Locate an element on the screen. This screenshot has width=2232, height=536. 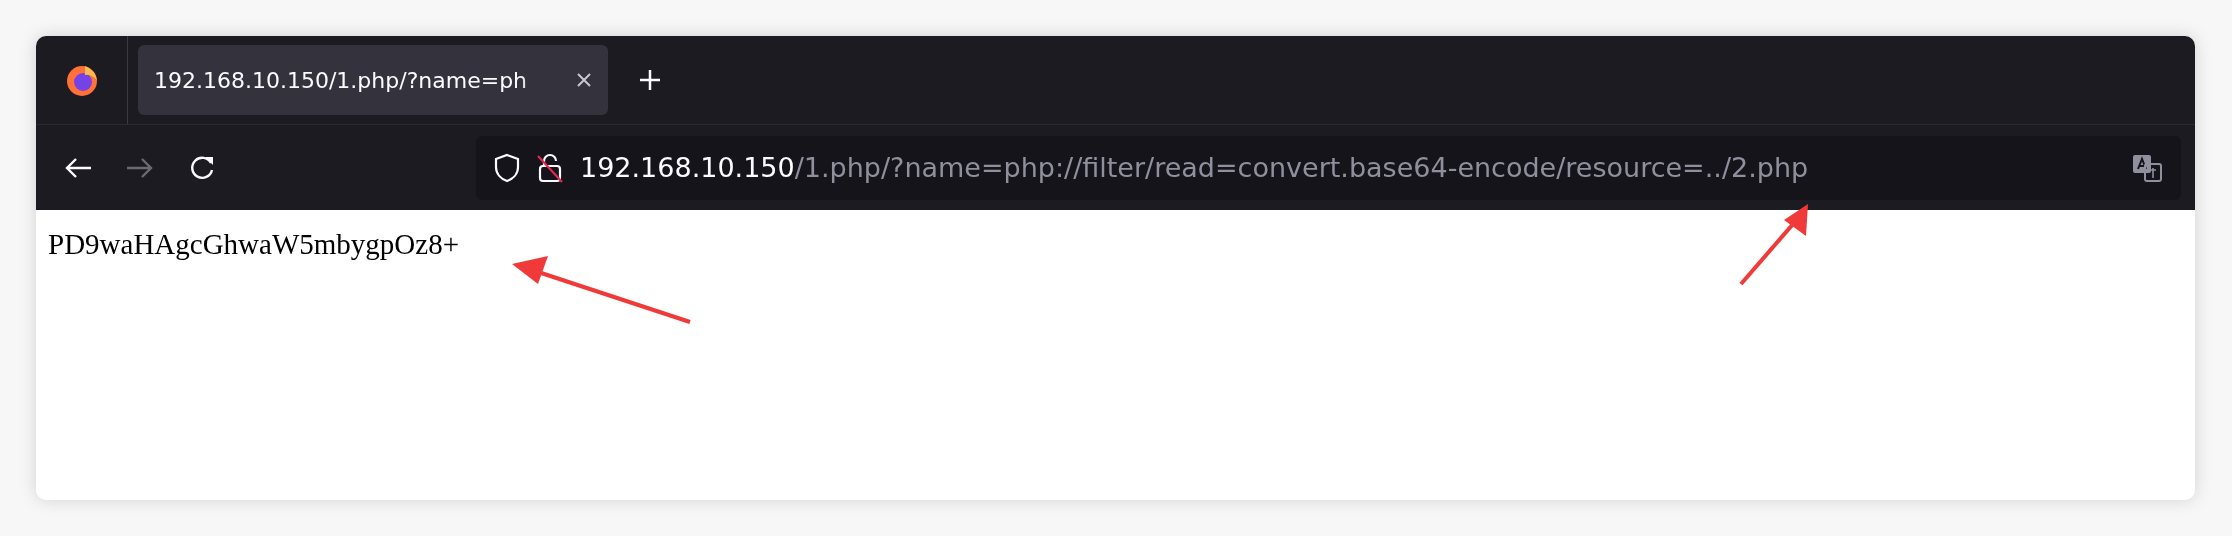
close-icon is located at coordinates (584, 80).